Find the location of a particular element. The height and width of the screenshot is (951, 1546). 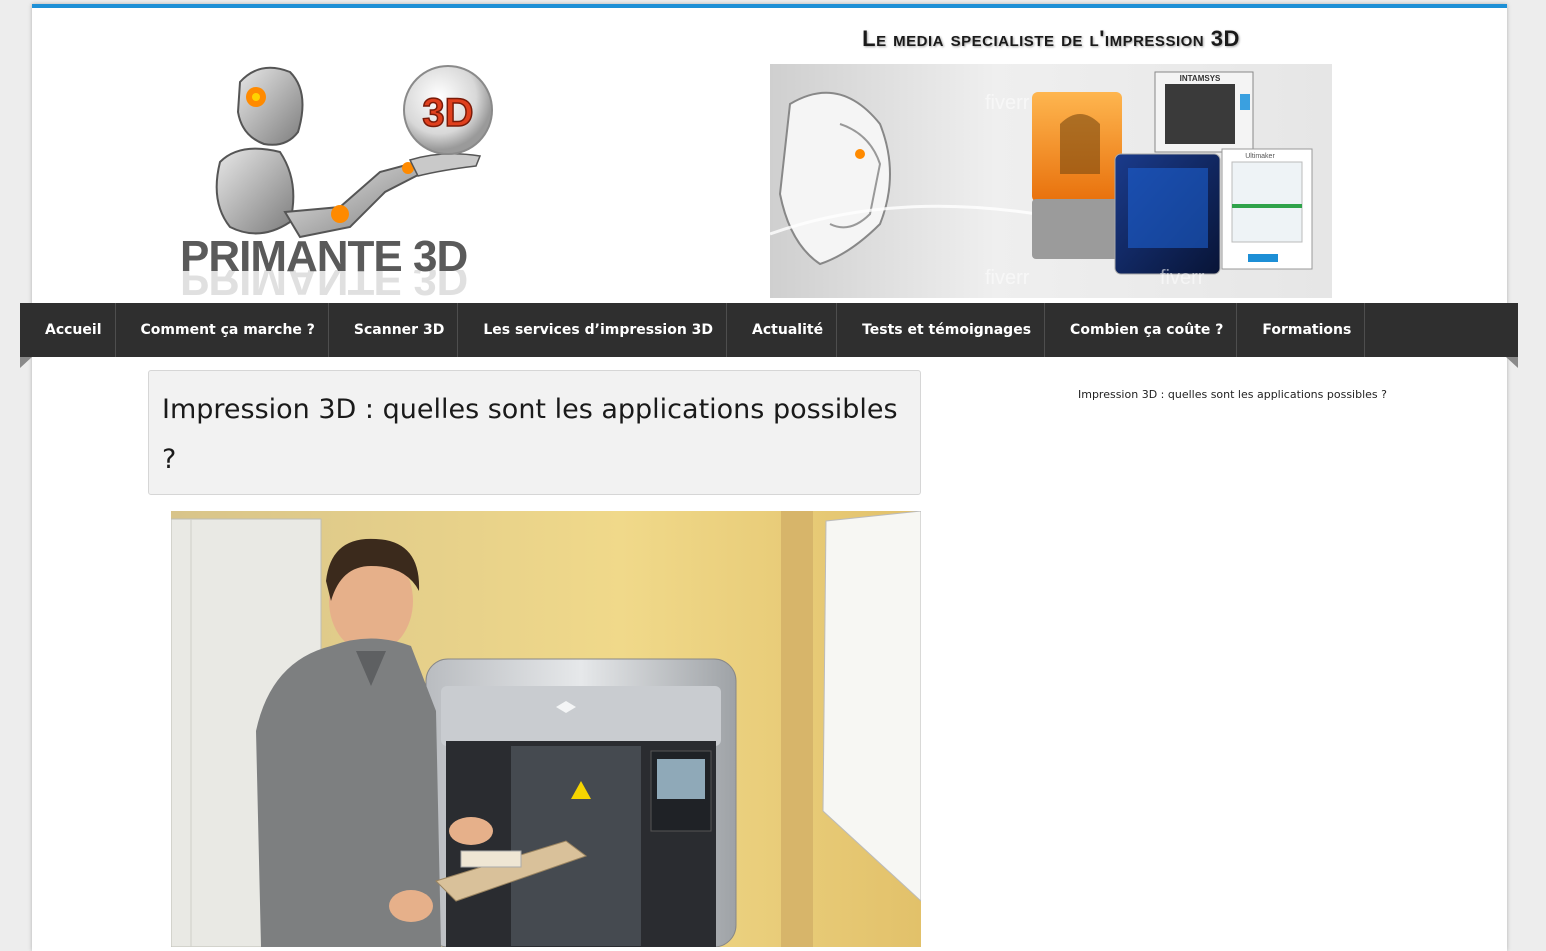

nav-item-combien-ca-coute: Combien ça coûte ? is located at coordinates (1141, 330).